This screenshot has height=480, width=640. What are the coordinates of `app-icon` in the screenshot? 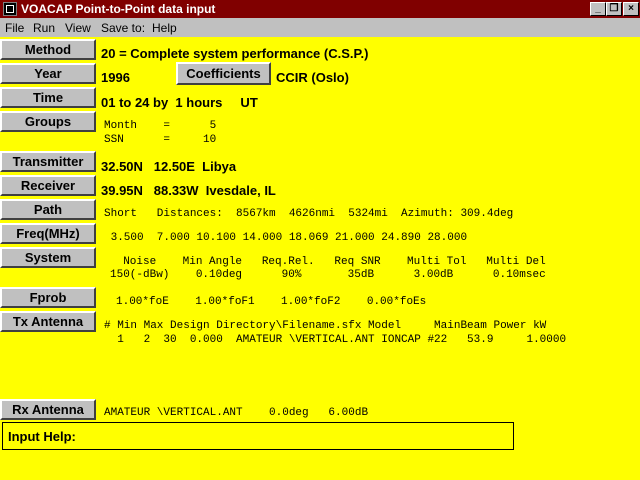 It's located at (10, 9).